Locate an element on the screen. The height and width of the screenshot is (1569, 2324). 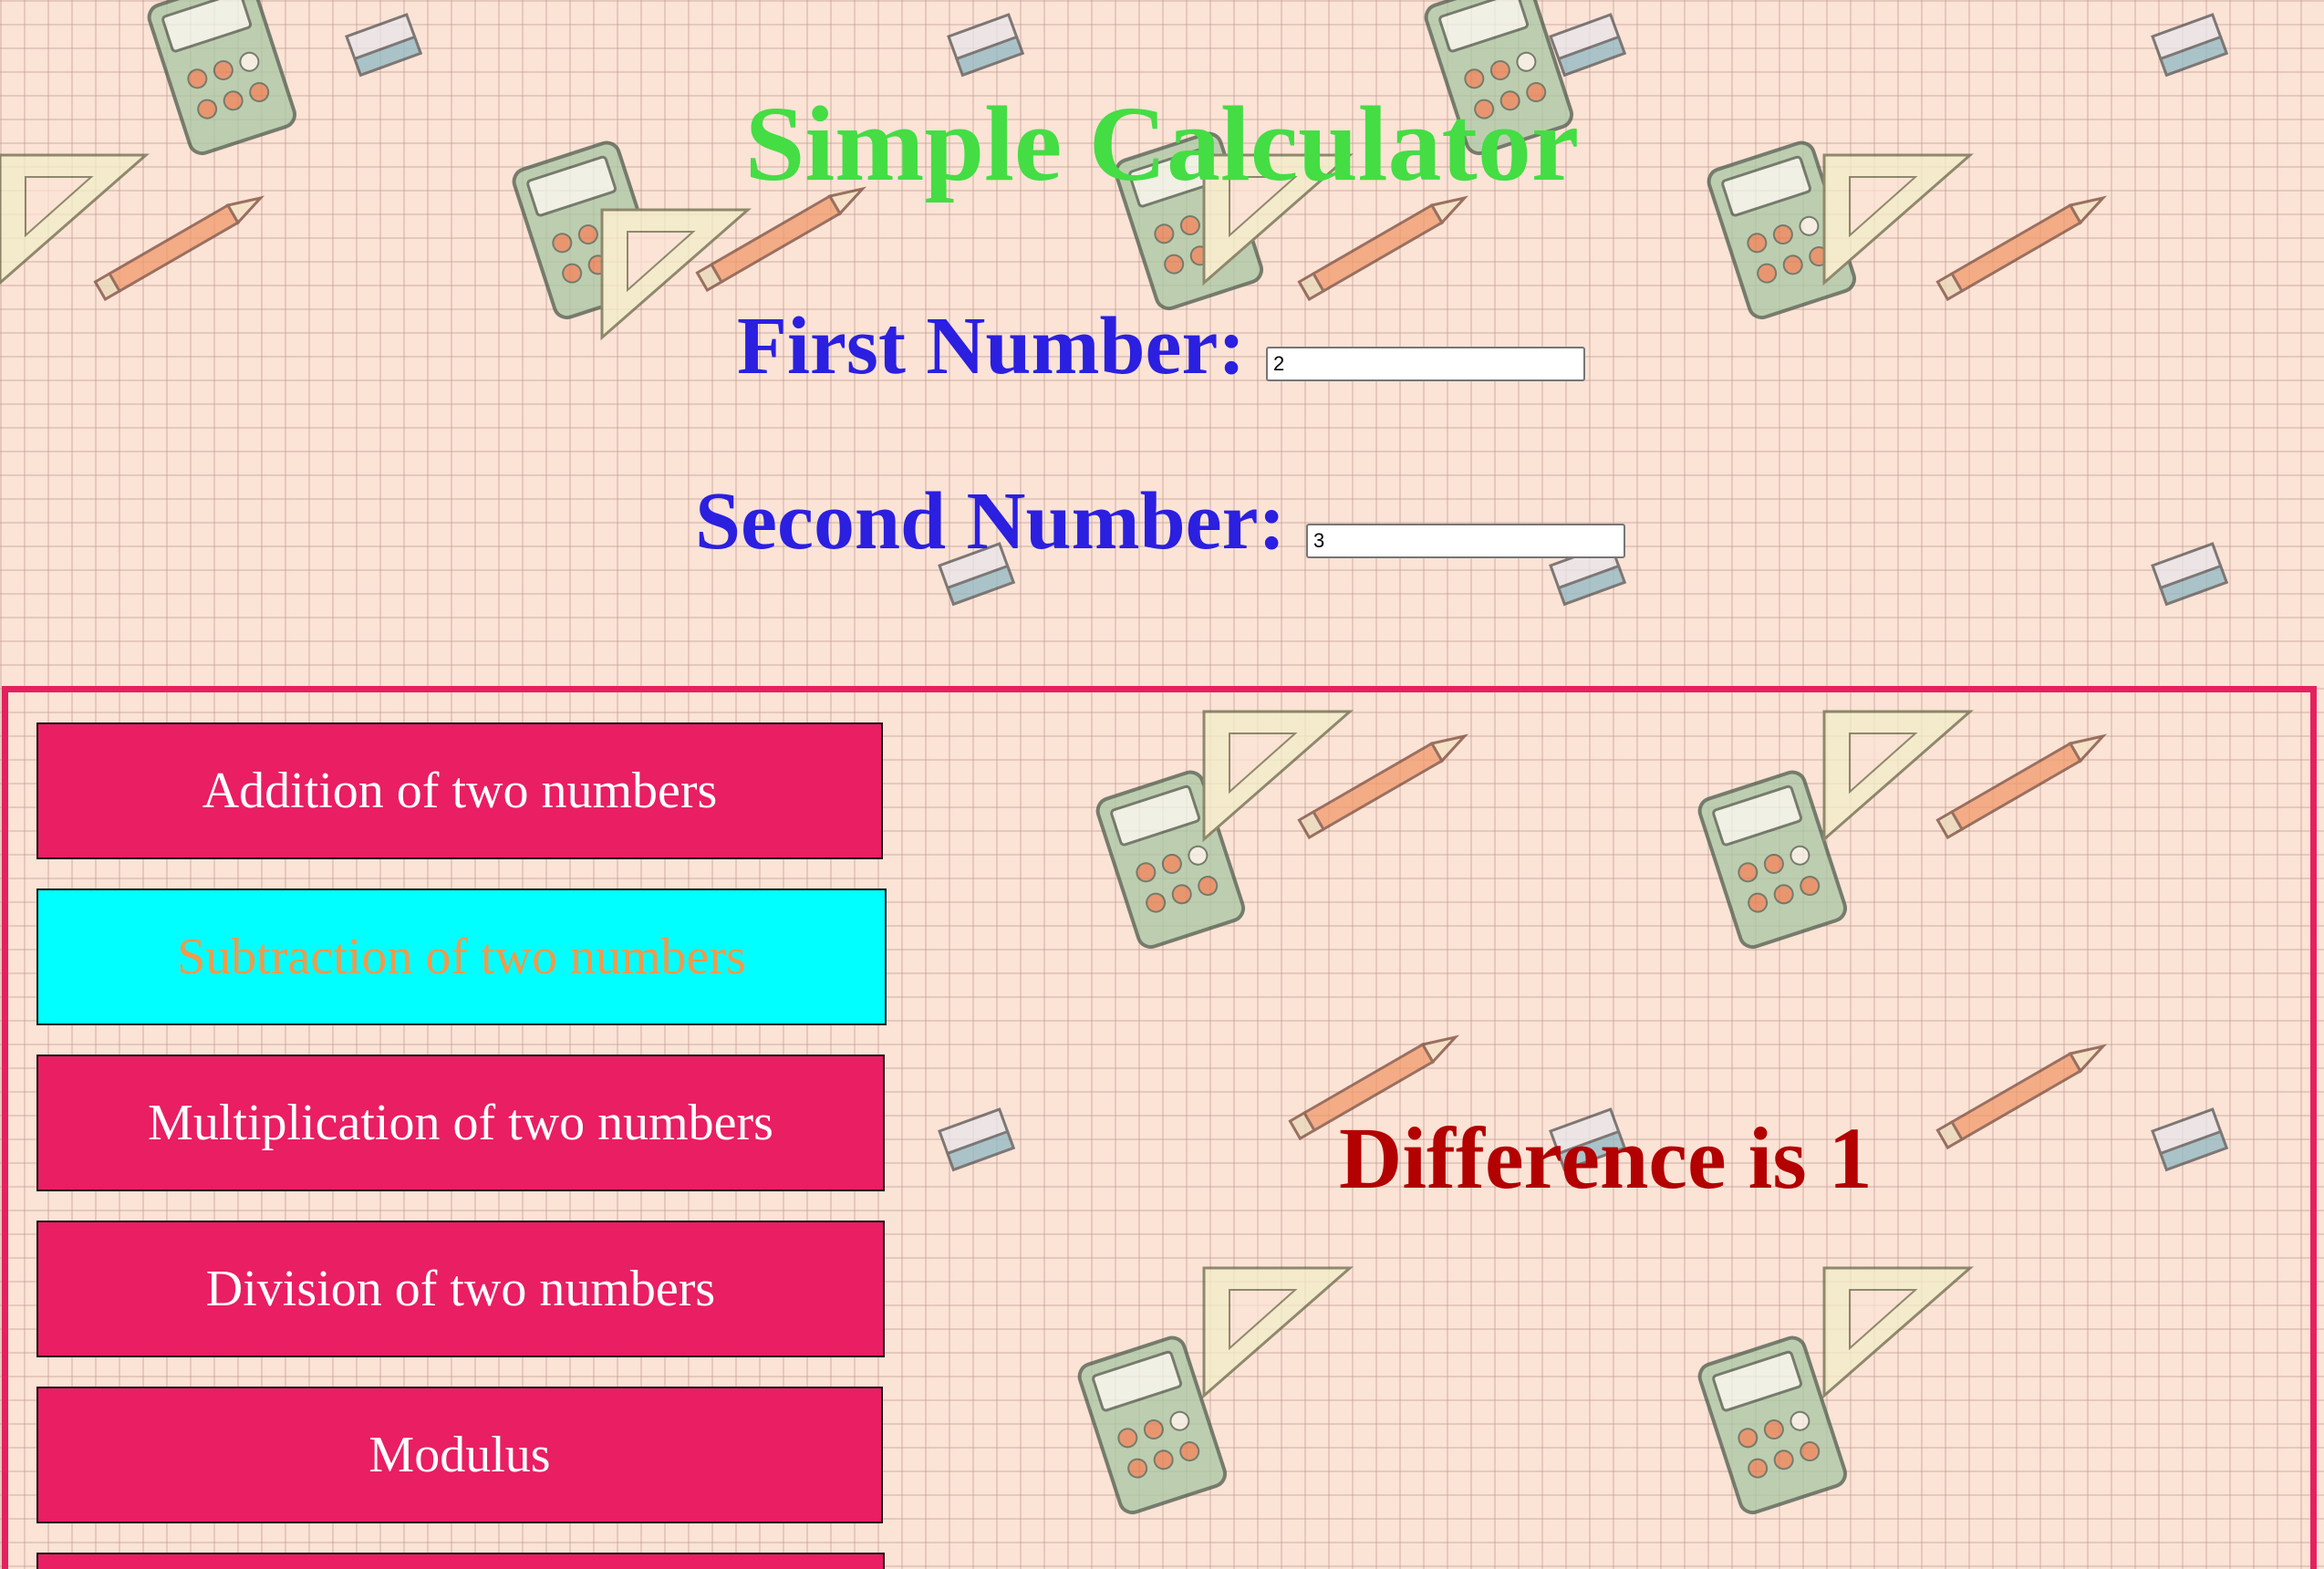
page-title: Simple Calculator is located at coordinates (1162, 143).